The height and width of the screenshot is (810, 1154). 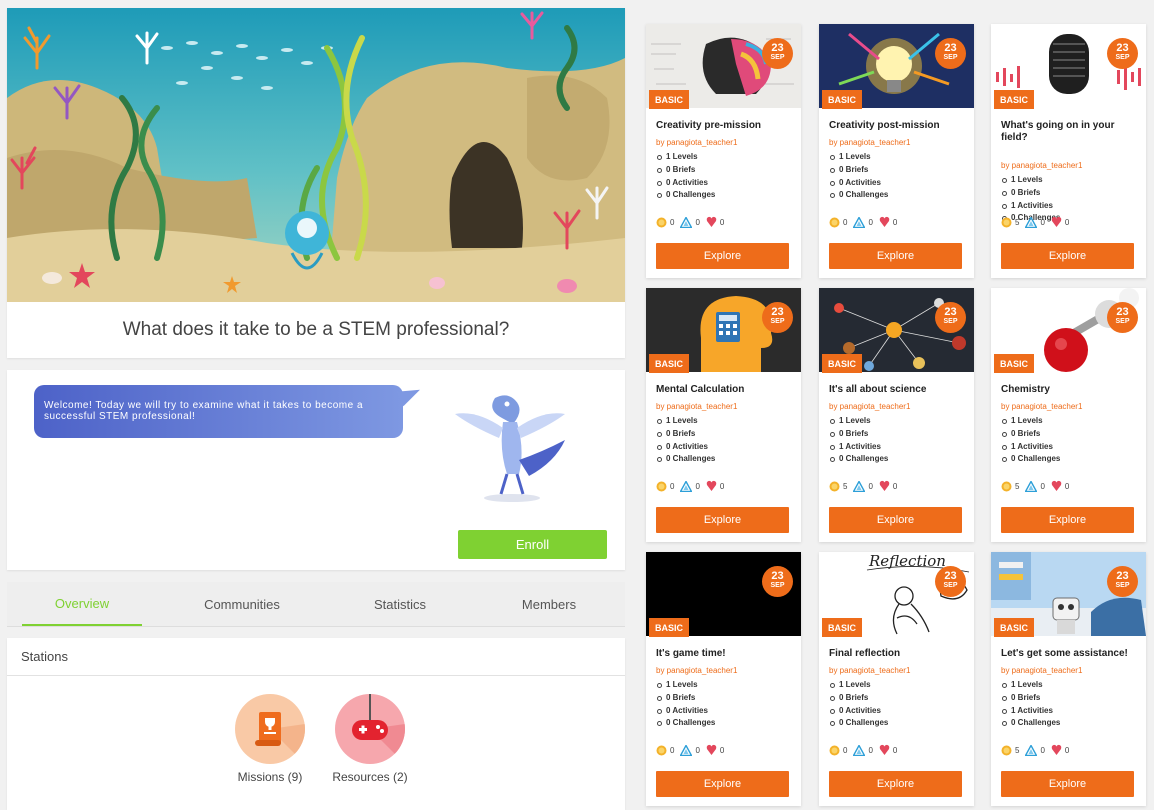 What do you see at coordinates (82, 604) in the screenshot?
I see `tab-overview: Overview` at bounding box center [82, 604].